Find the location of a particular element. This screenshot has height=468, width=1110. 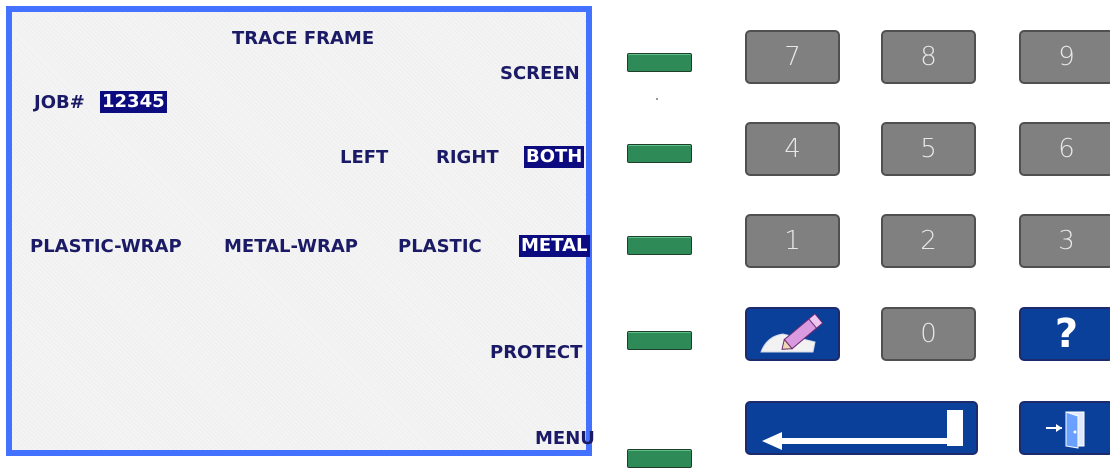

enter-arrow-icon is located at coordinates (862, 428).